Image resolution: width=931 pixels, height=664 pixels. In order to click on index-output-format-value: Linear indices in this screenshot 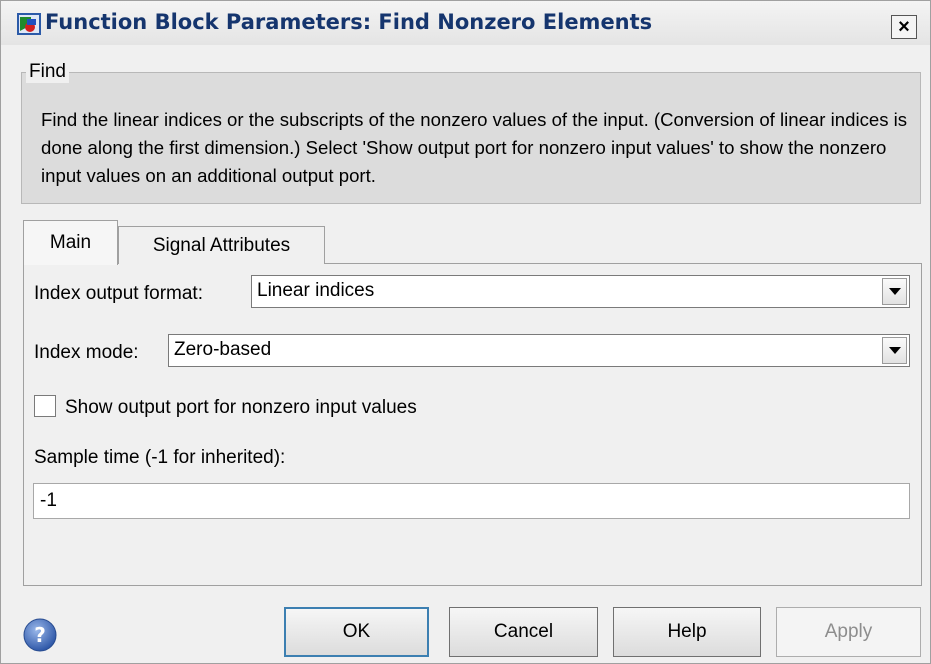, I will do `click(316, 290)`.